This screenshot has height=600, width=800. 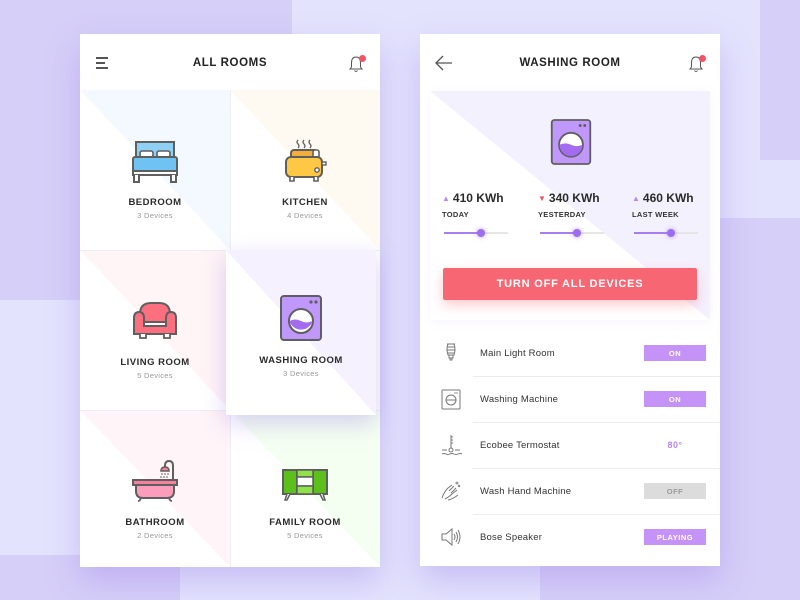 What do you see at coordinates (542, 198) in the screenshot?
I see `trend-down-icon: ▼` at bounding box center [542, 198].